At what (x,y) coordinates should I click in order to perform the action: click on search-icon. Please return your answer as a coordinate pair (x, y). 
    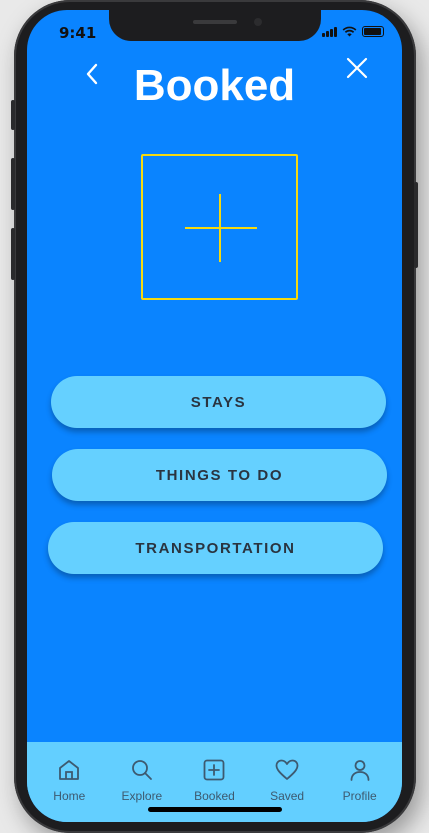
    Looking at the image, I should click on (141, 770).